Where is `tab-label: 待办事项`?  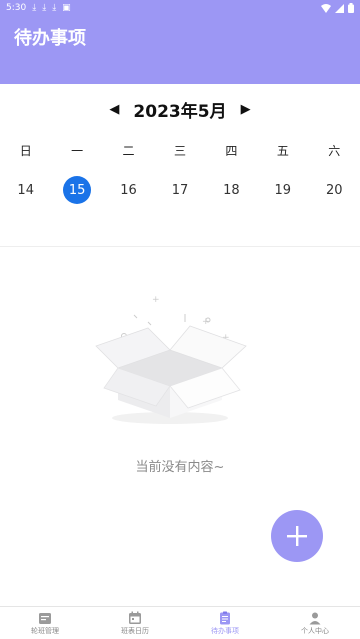 tab-label: 待办事项 is located at coordinates (225, 630).